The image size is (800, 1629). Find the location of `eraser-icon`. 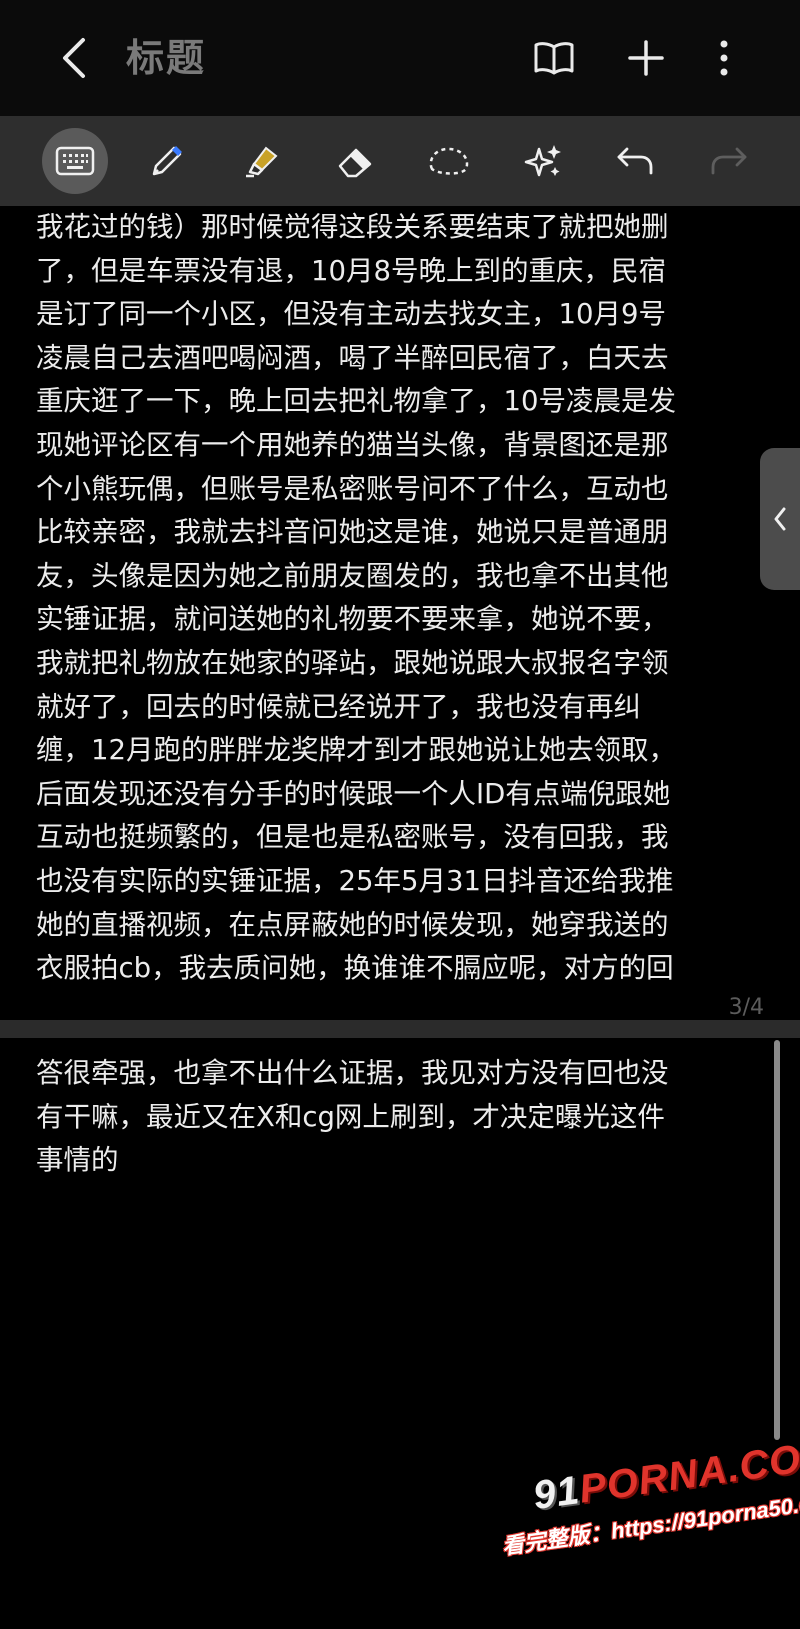

eraser-icon is located at coordinates (355, 163).